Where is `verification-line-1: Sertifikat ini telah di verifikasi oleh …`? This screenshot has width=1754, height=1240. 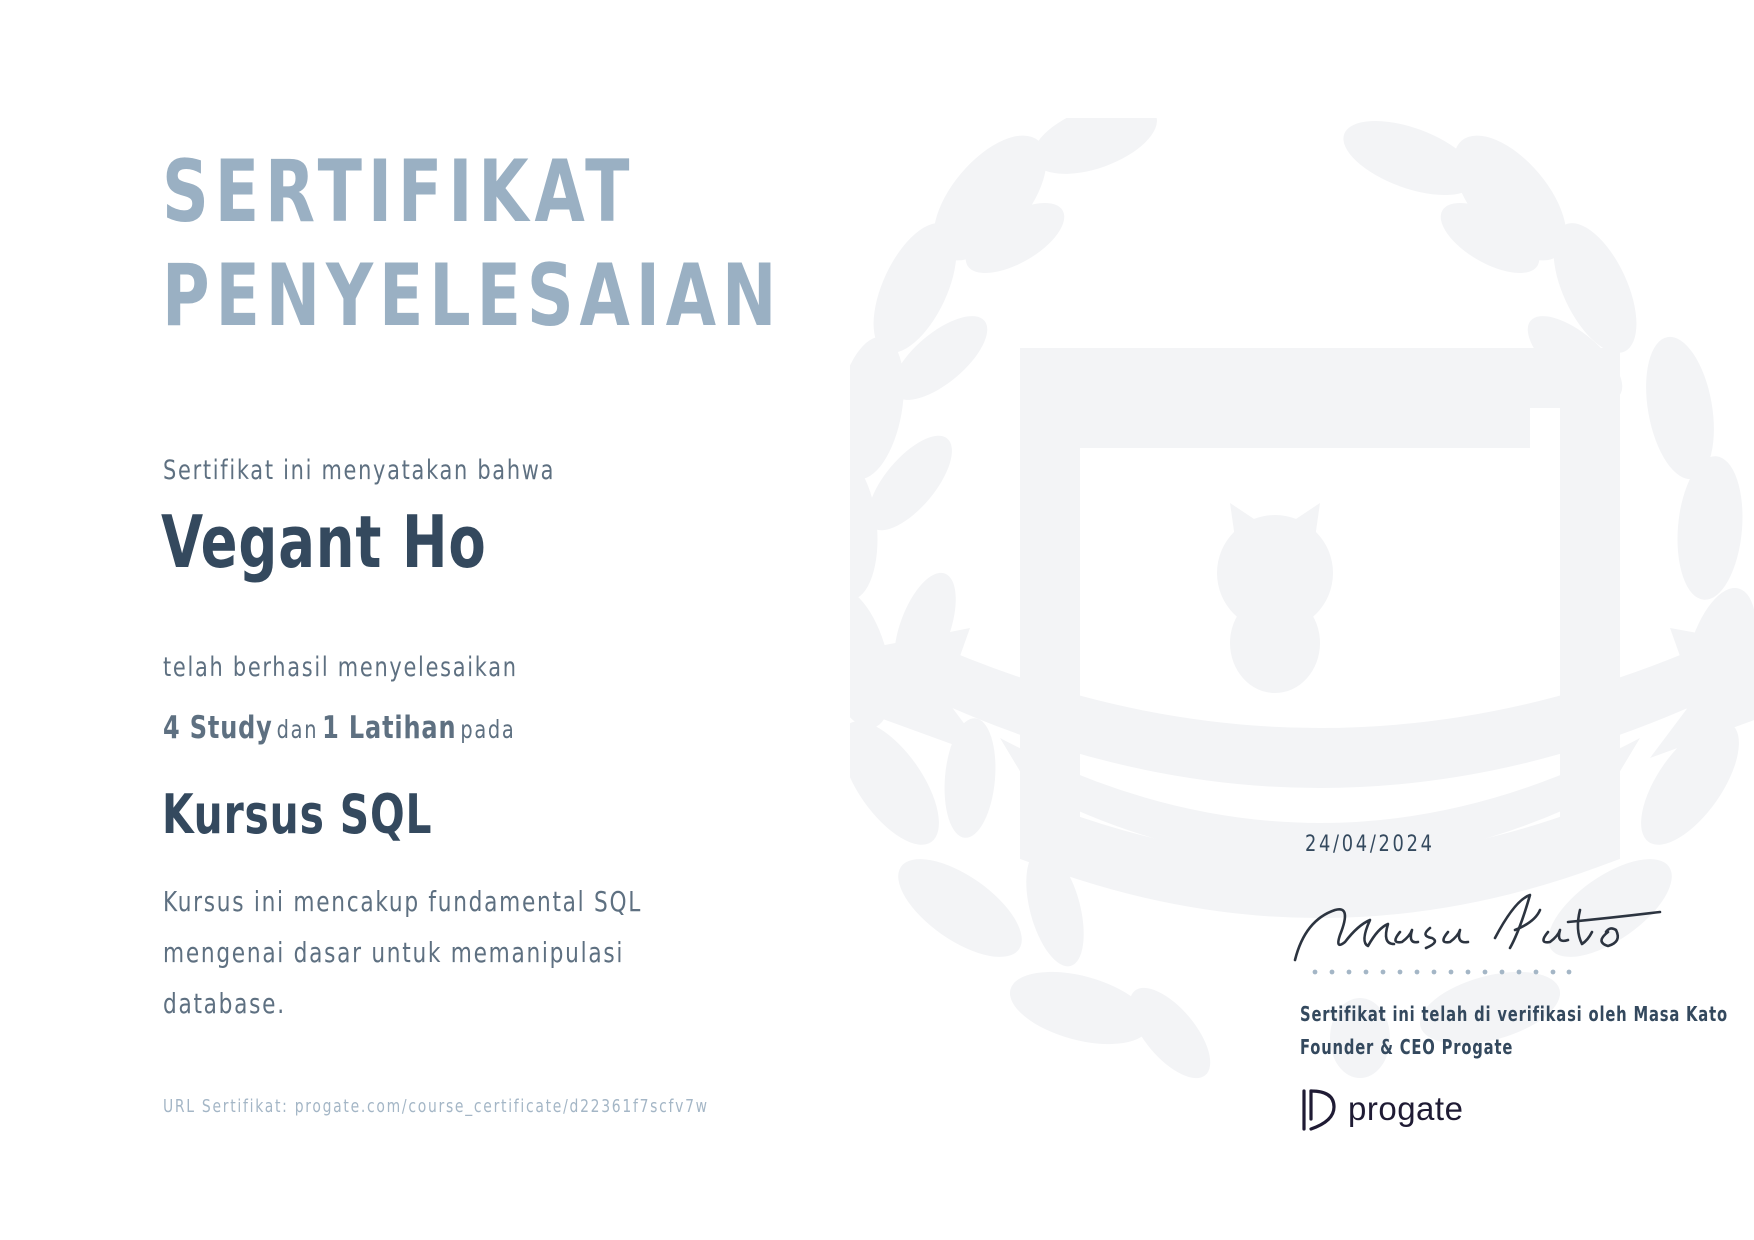 verification-line-1: Sertifikat ini telah di verifikasi oleh … is located at coordinates (1514, 1014).